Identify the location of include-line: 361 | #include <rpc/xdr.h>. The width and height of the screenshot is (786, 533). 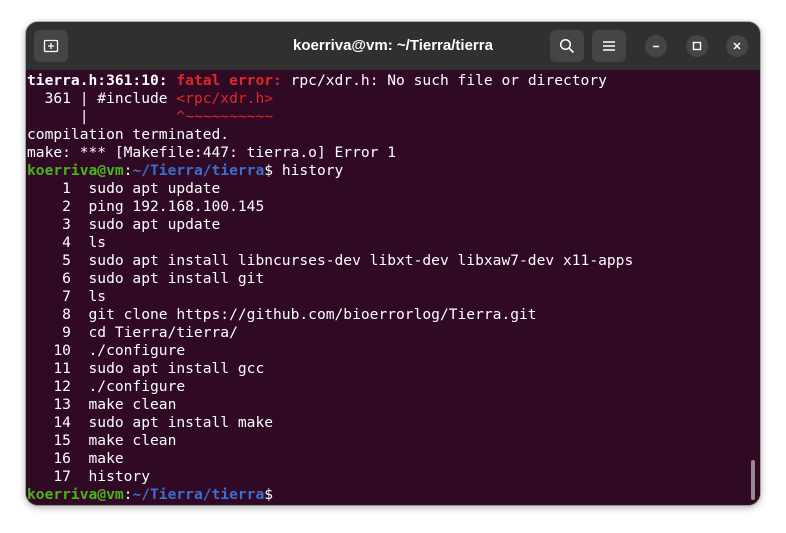
(150, 99).